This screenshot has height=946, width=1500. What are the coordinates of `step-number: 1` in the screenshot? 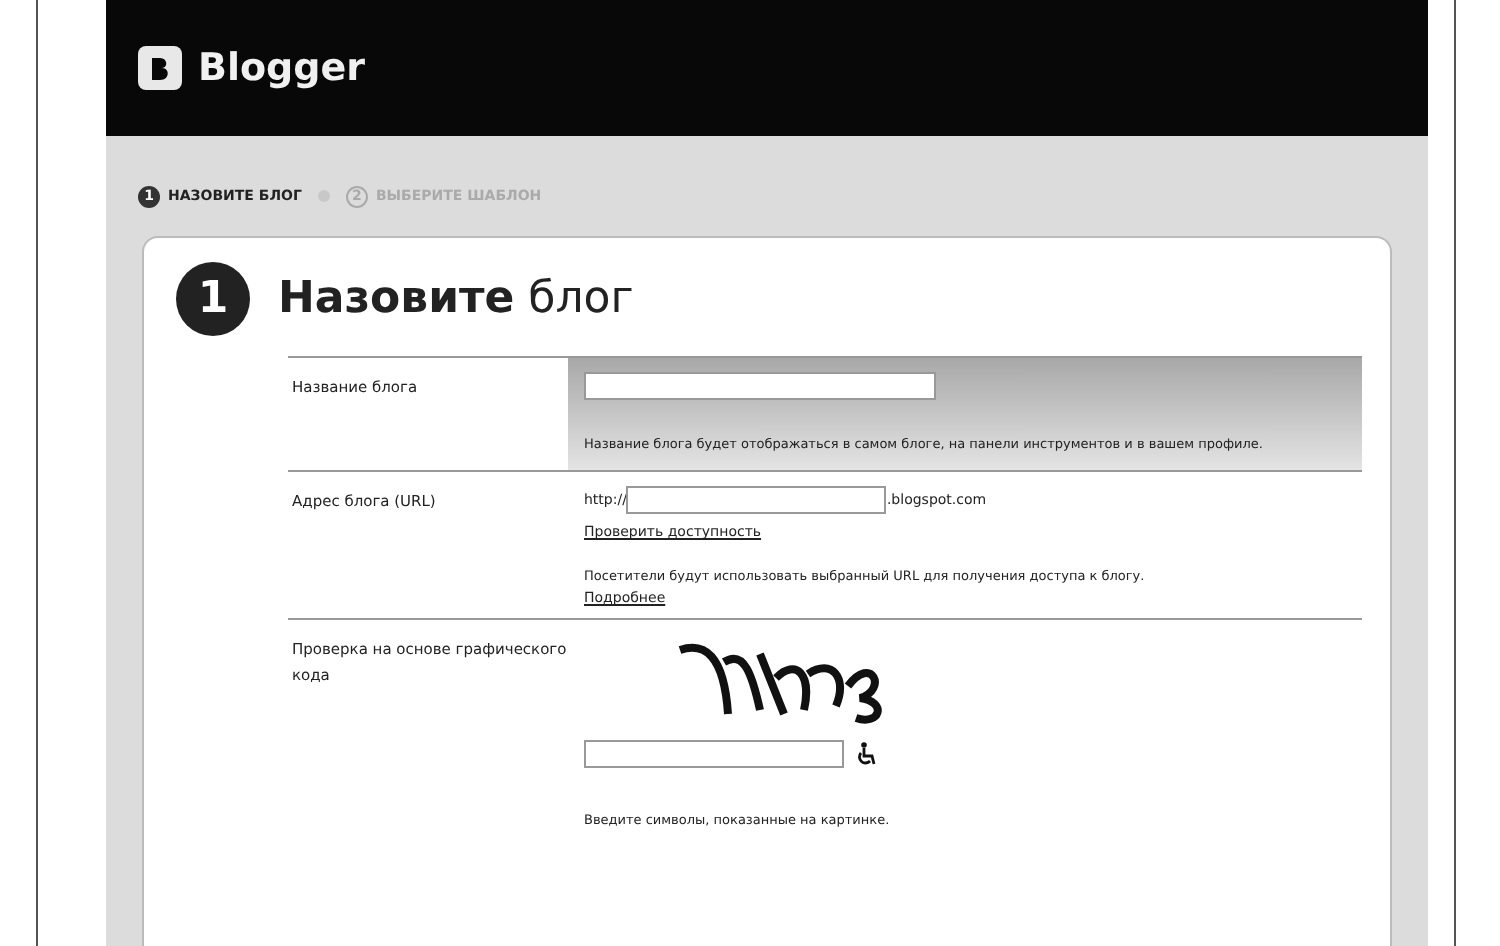 It's located at (213, 299).